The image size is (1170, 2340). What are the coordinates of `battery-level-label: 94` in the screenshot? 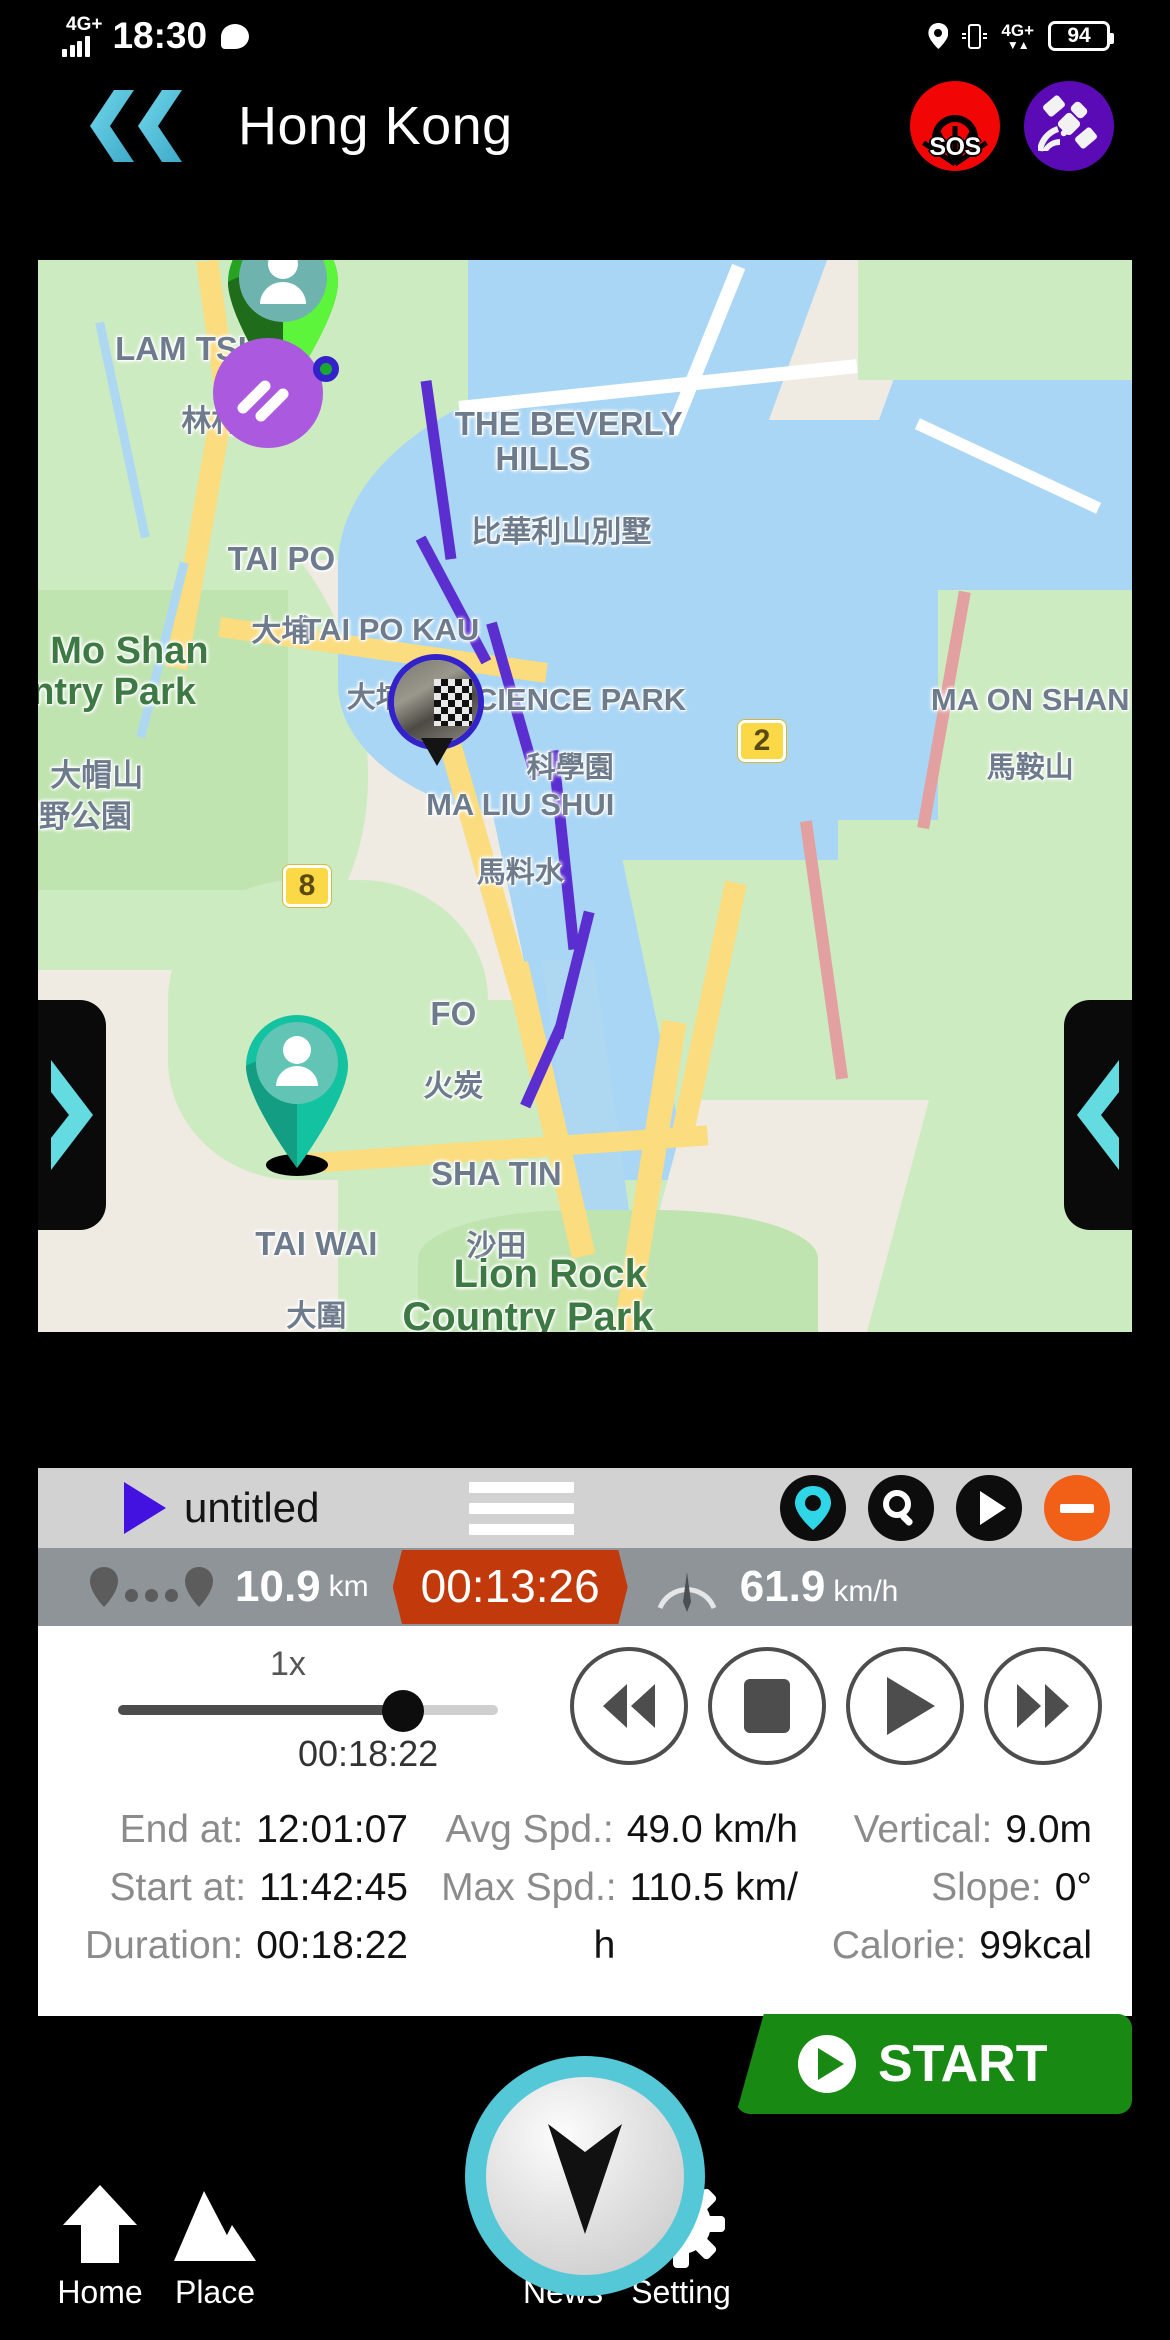 It's located at (1079, 35).